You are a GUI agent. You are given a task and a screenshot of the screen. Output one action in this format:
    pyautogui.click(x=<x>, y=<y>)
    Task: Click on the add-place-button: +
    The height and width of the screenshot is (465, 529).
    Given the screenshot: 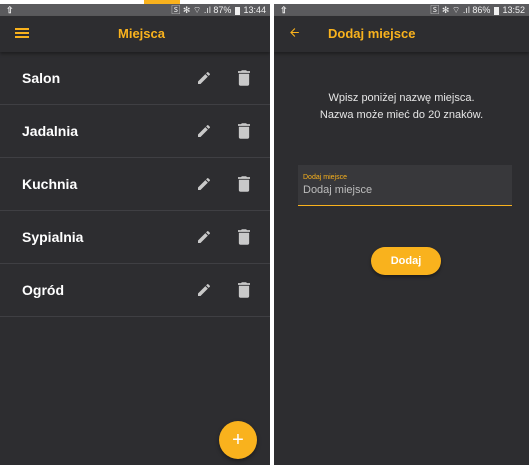 What is the action you would take?
    pyautogui.click(x=238, y=440)
    